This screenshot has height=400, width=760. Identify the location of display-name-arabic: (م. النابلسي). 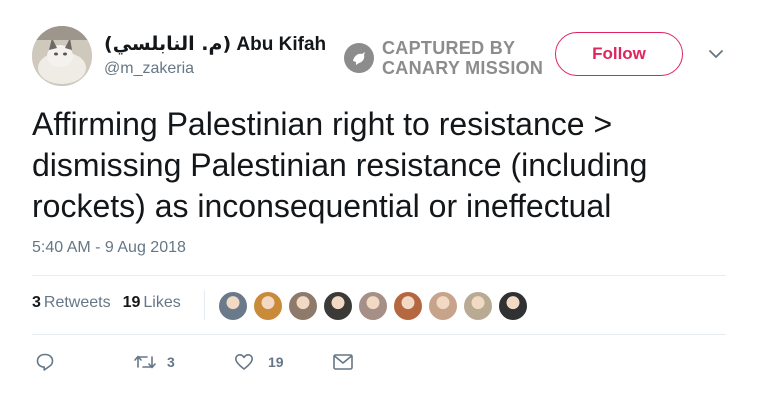
(168, 44).